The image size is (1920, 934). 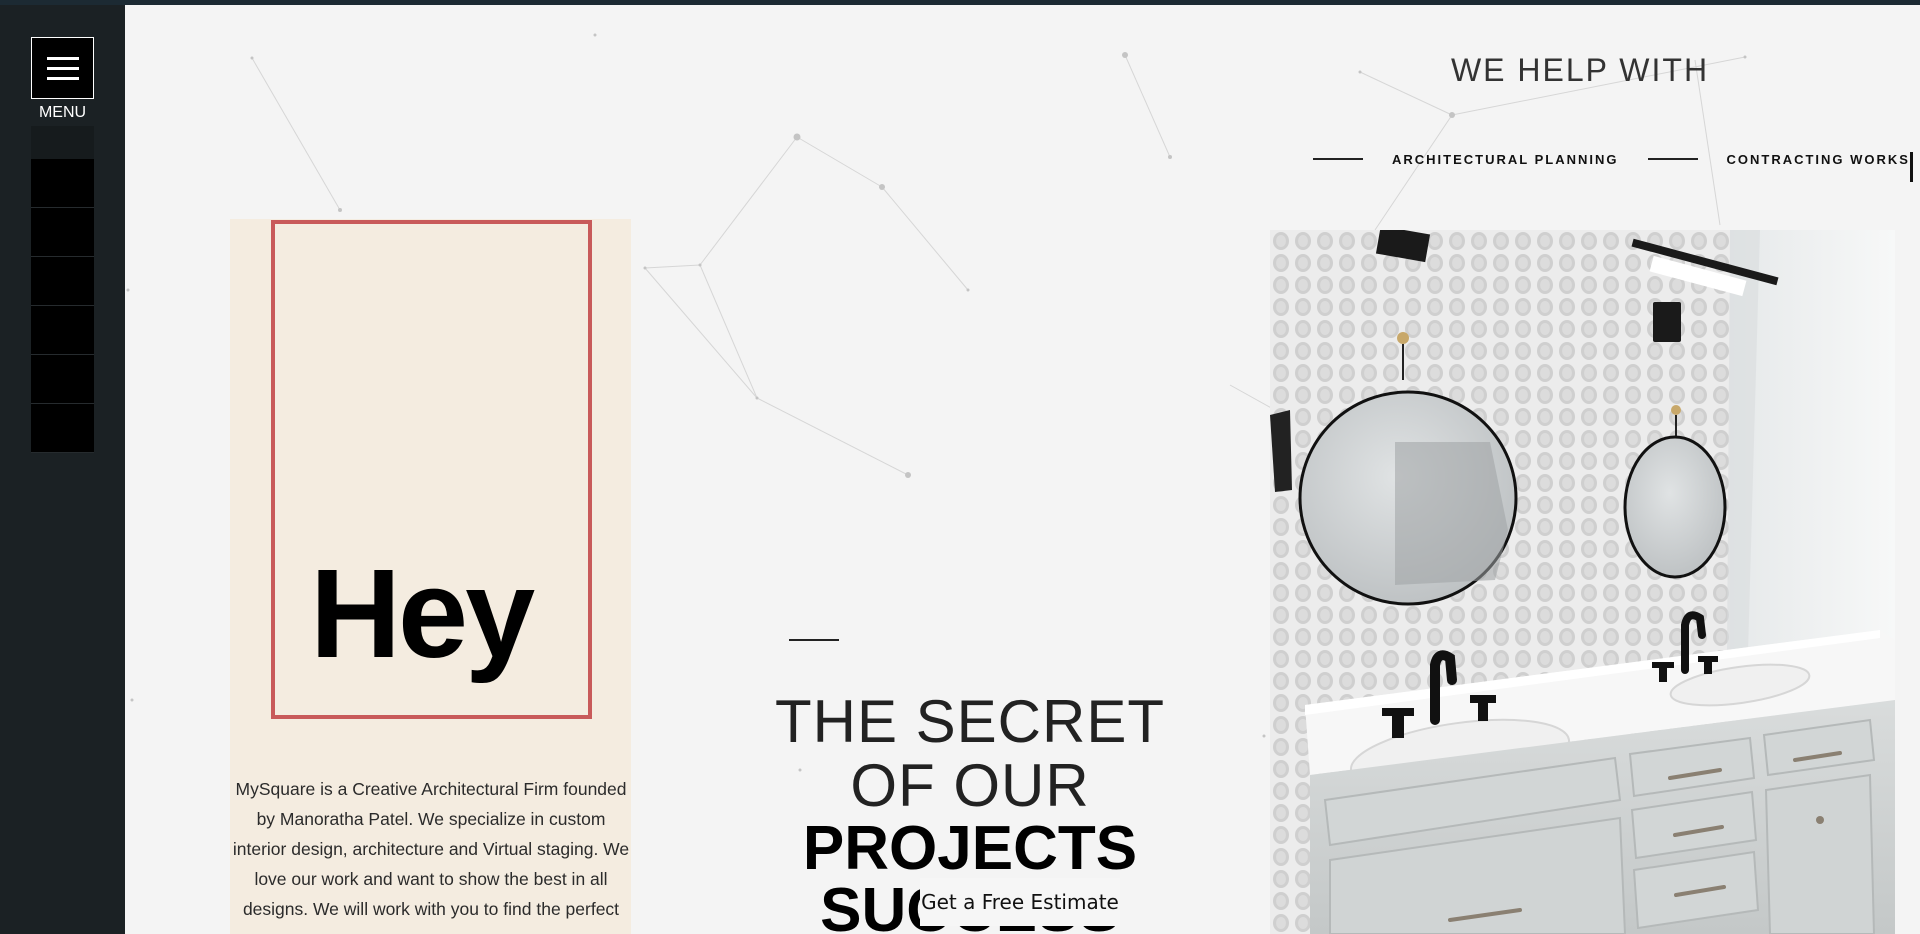 I want to click on scroll-indicator, so click(x=1911, y=167).